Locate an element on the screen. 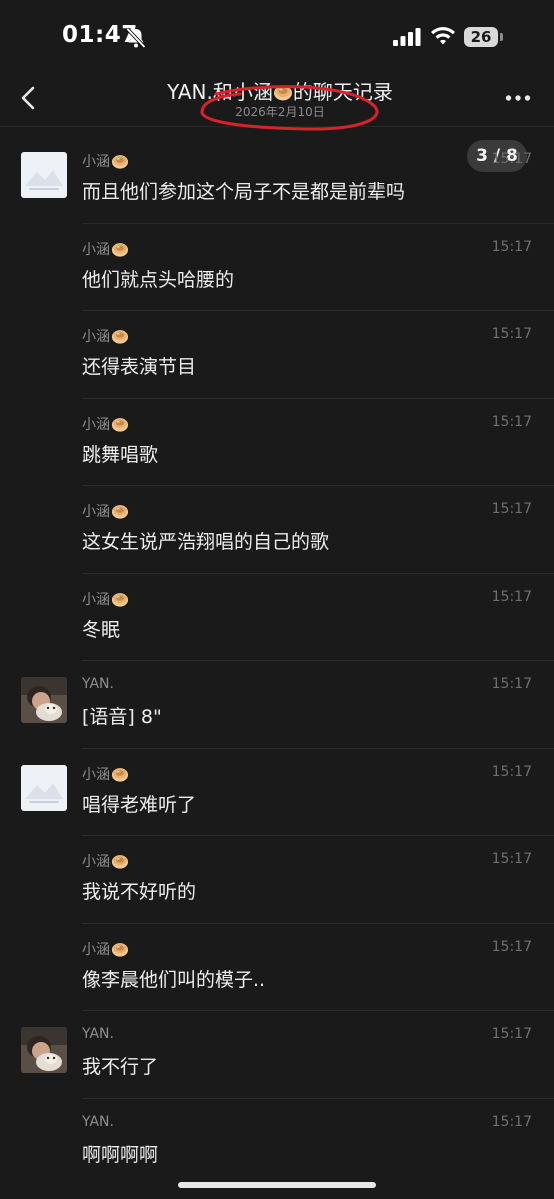  message-row: YAN. 15:17 我不行了 is located at coordinates (277, 1055).